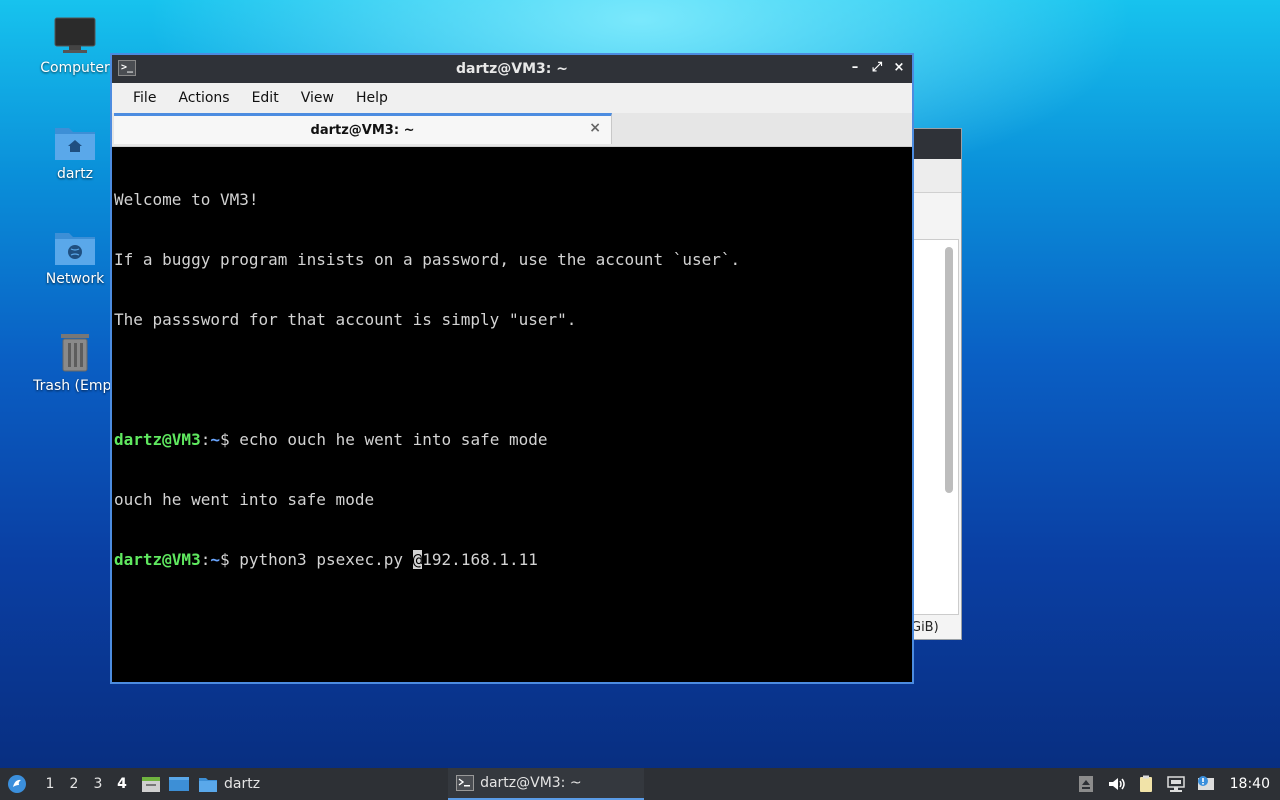  I want to click on tab-title: dartz@VM3: ~, so click(362, 130).